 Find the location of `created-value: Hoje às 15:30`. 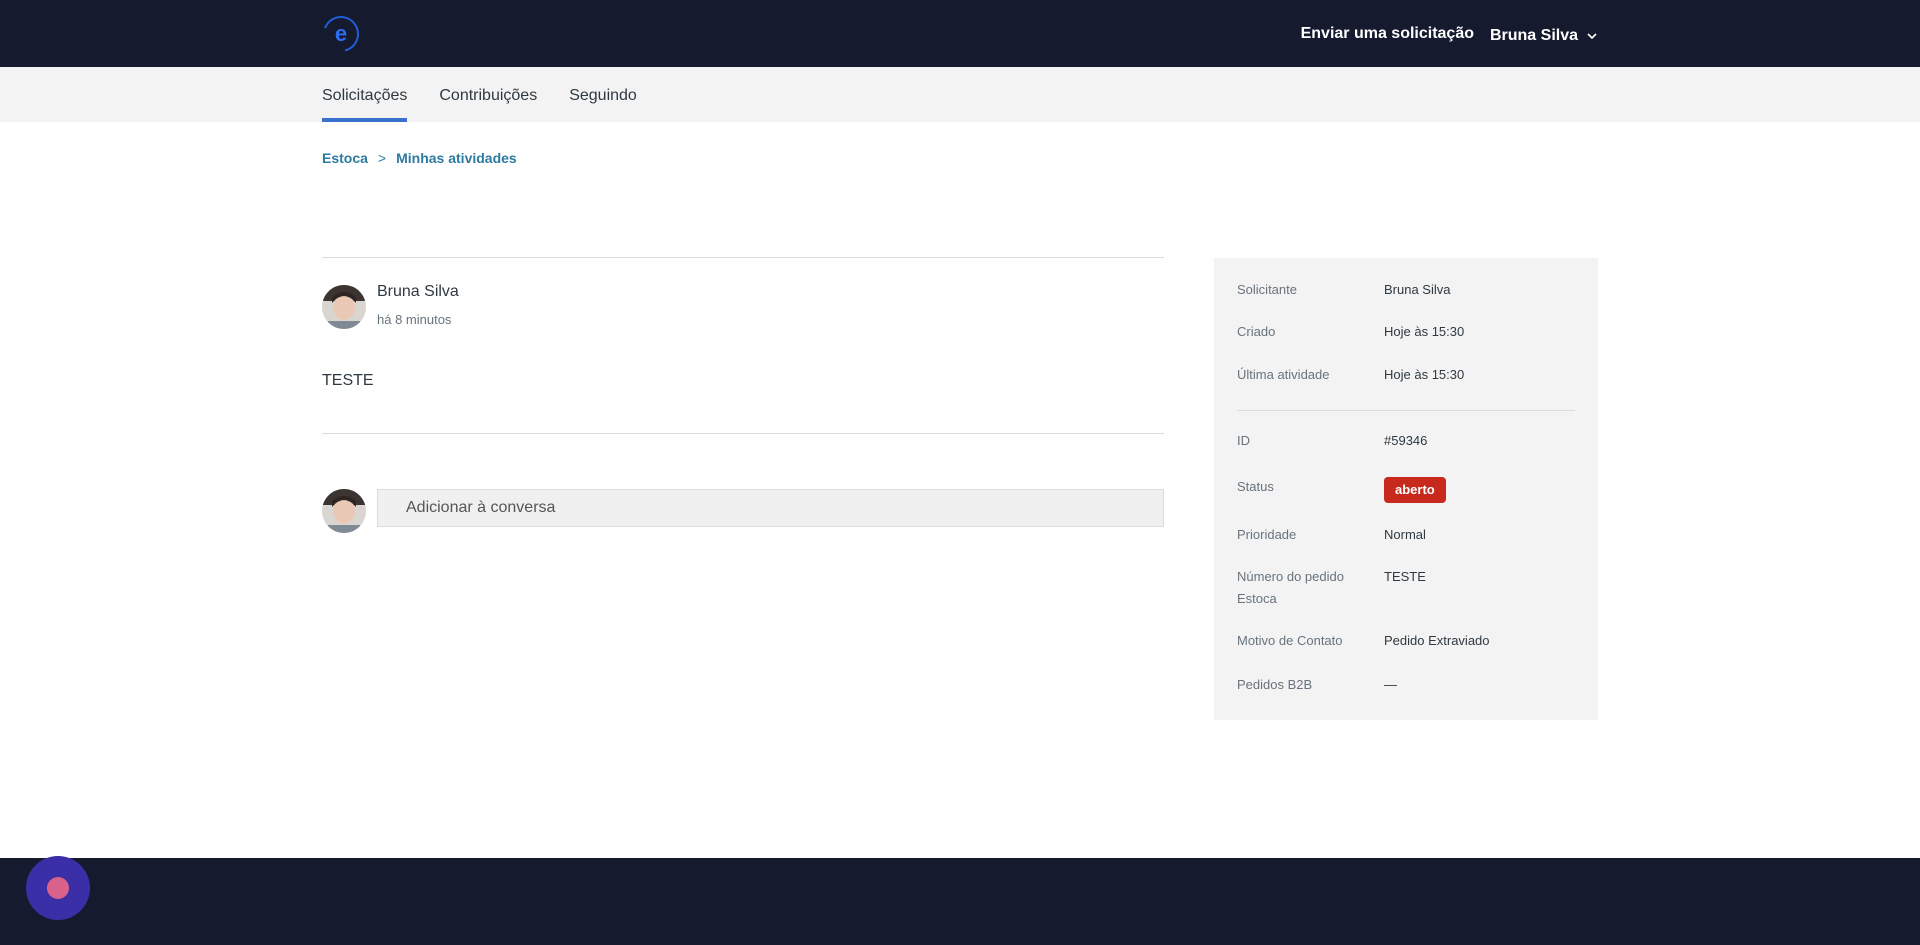

created-value: Hoje às 15:30 is located at coordinates (1424, 331).